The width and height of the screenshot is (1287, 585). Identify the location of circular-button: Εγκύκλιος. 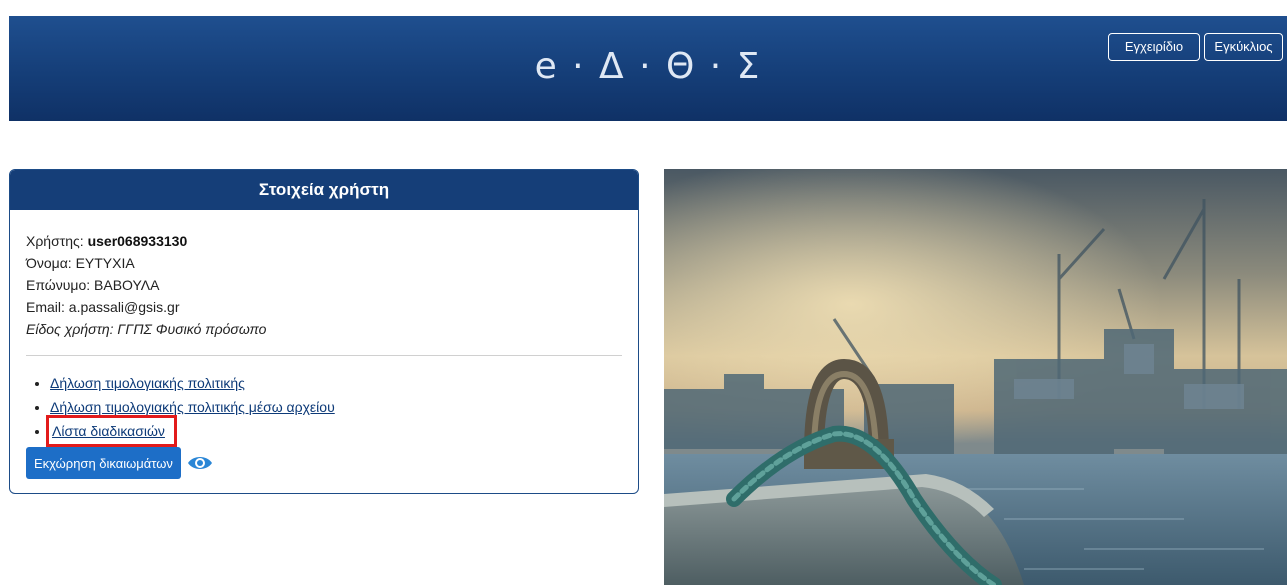
(1243, 47).